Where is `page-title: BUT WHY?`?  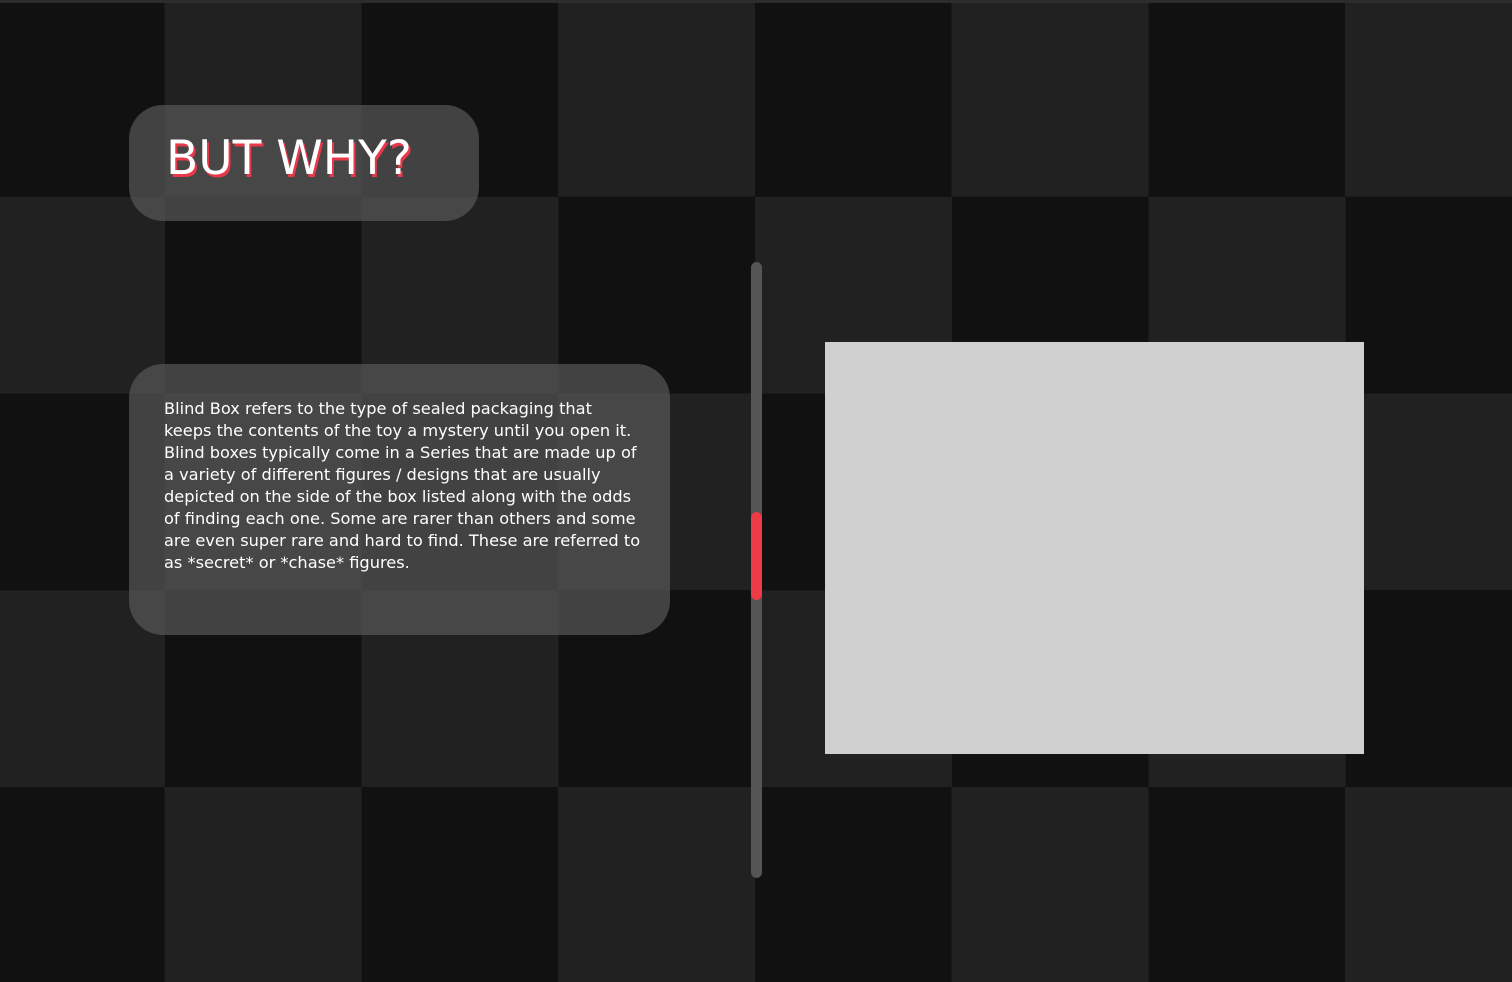 page-title: BUT WHY? is located at coordinates (289, 158).